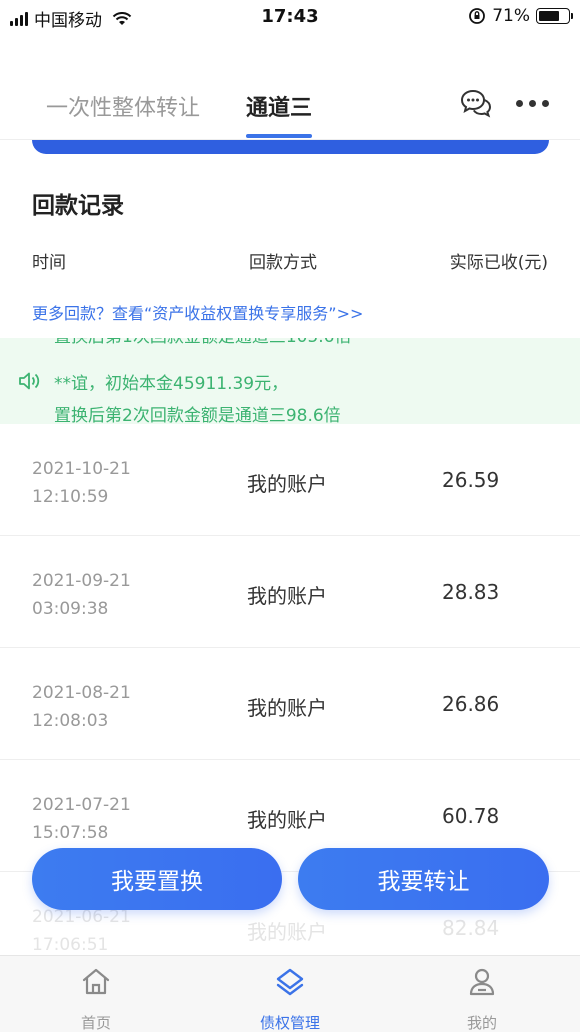  I want to click on table-row: 2021-10-21 12:10:59 我的账户 26.59, so click(290, 480).